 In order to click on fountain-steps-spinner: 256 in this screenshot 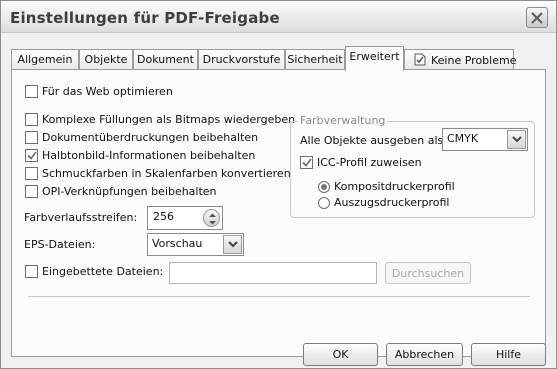, I will do `click(185, 218)`.